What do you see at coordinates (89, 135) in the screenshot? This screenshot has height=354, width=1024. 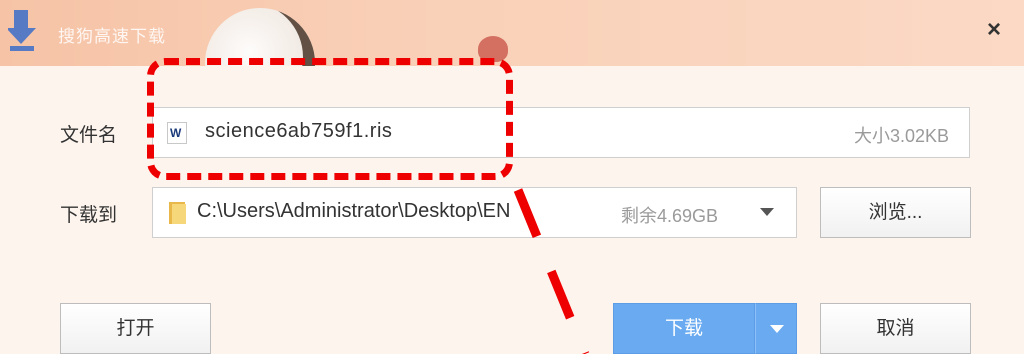 I see `filename-label: 文件名` at bounding box center [89, 135].